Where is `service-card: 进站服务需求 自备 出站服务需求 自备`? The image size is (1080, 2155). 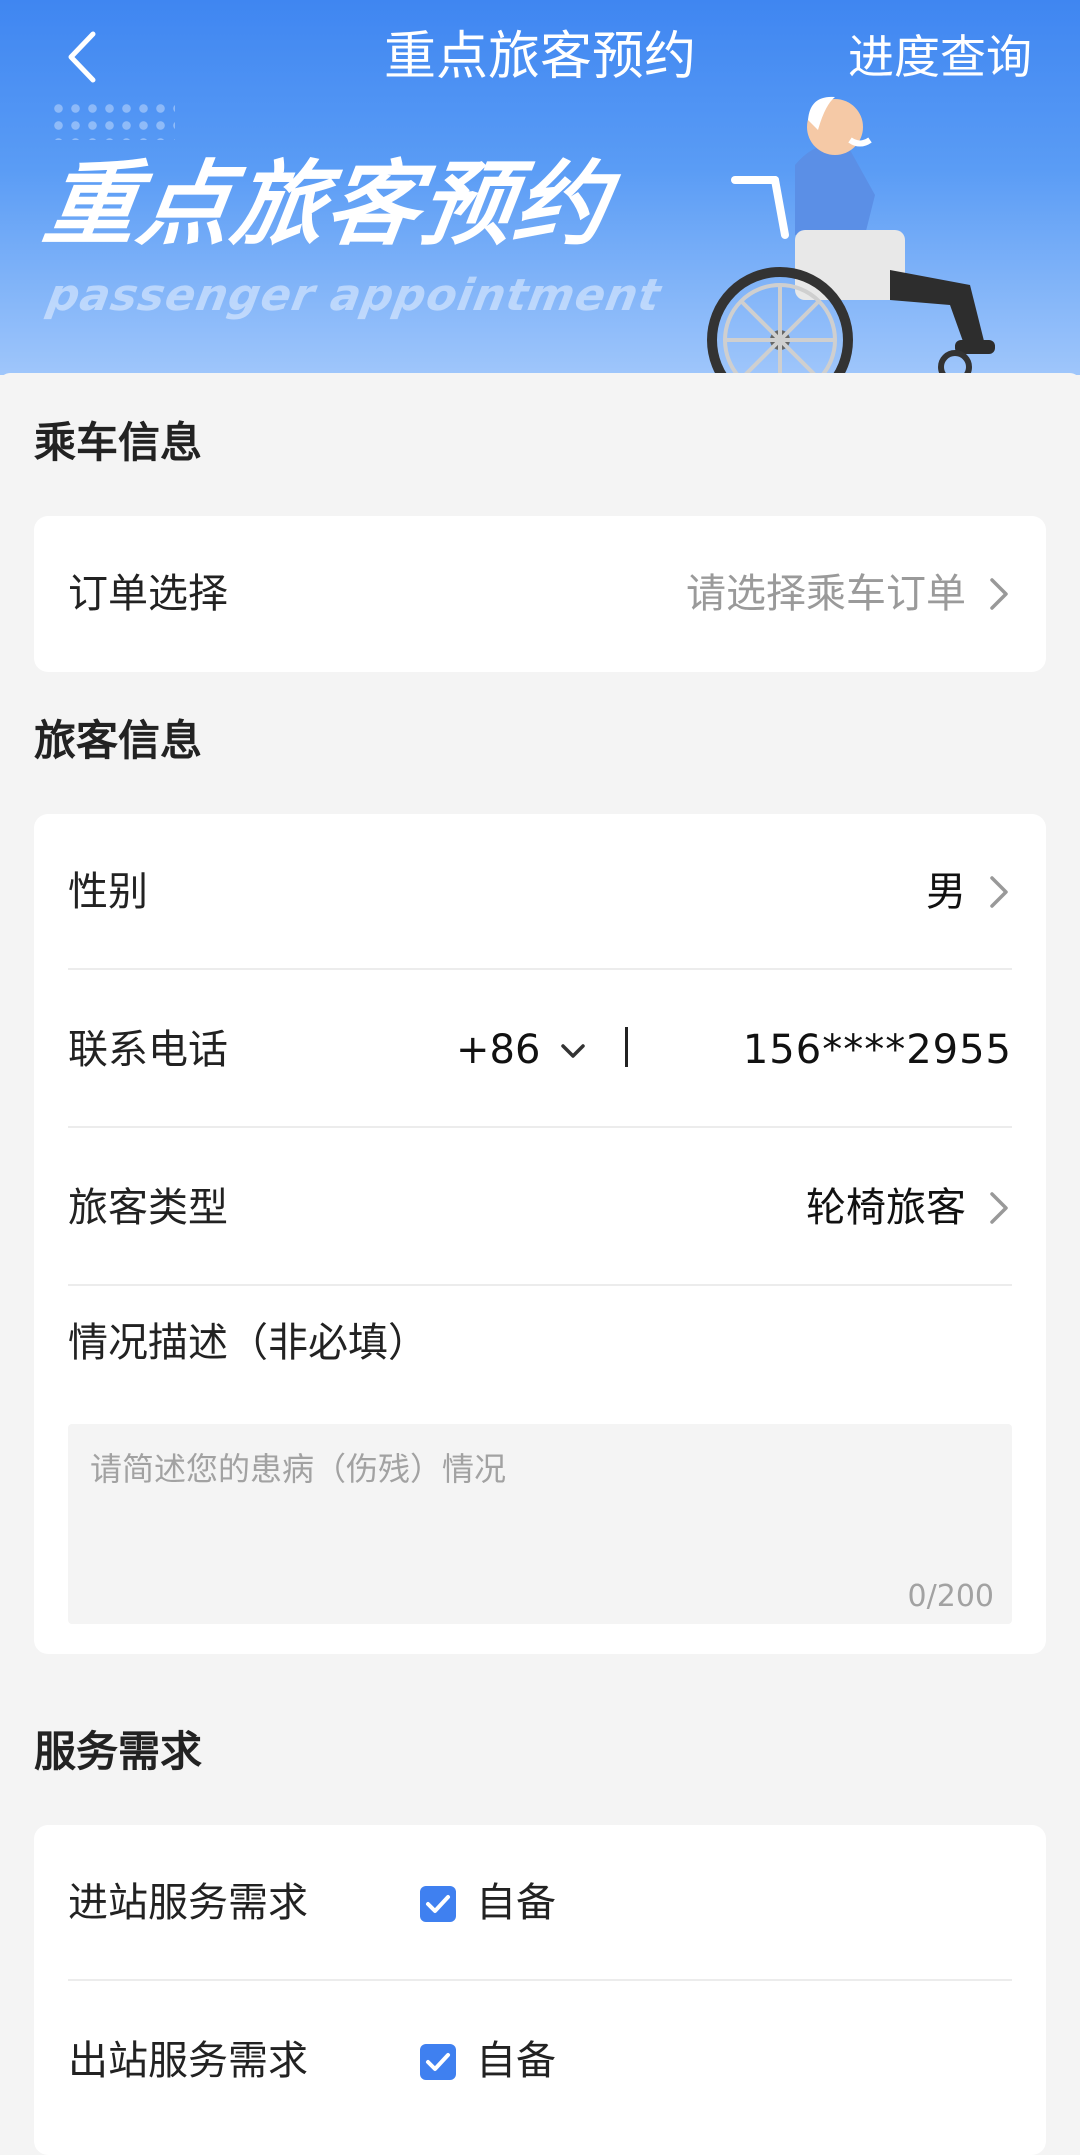
service-card: 进站服务需求 自备 出站服务需求 自备 is located at coordinates (540, 1990).